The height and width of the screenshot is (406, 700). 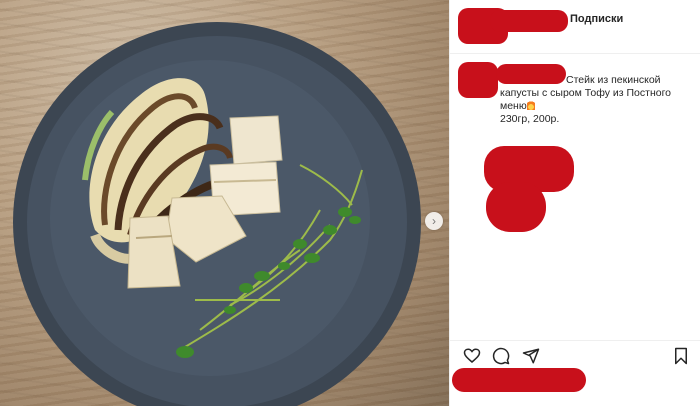 I want to click on post-actions-bar, so click(x=575, y=355).